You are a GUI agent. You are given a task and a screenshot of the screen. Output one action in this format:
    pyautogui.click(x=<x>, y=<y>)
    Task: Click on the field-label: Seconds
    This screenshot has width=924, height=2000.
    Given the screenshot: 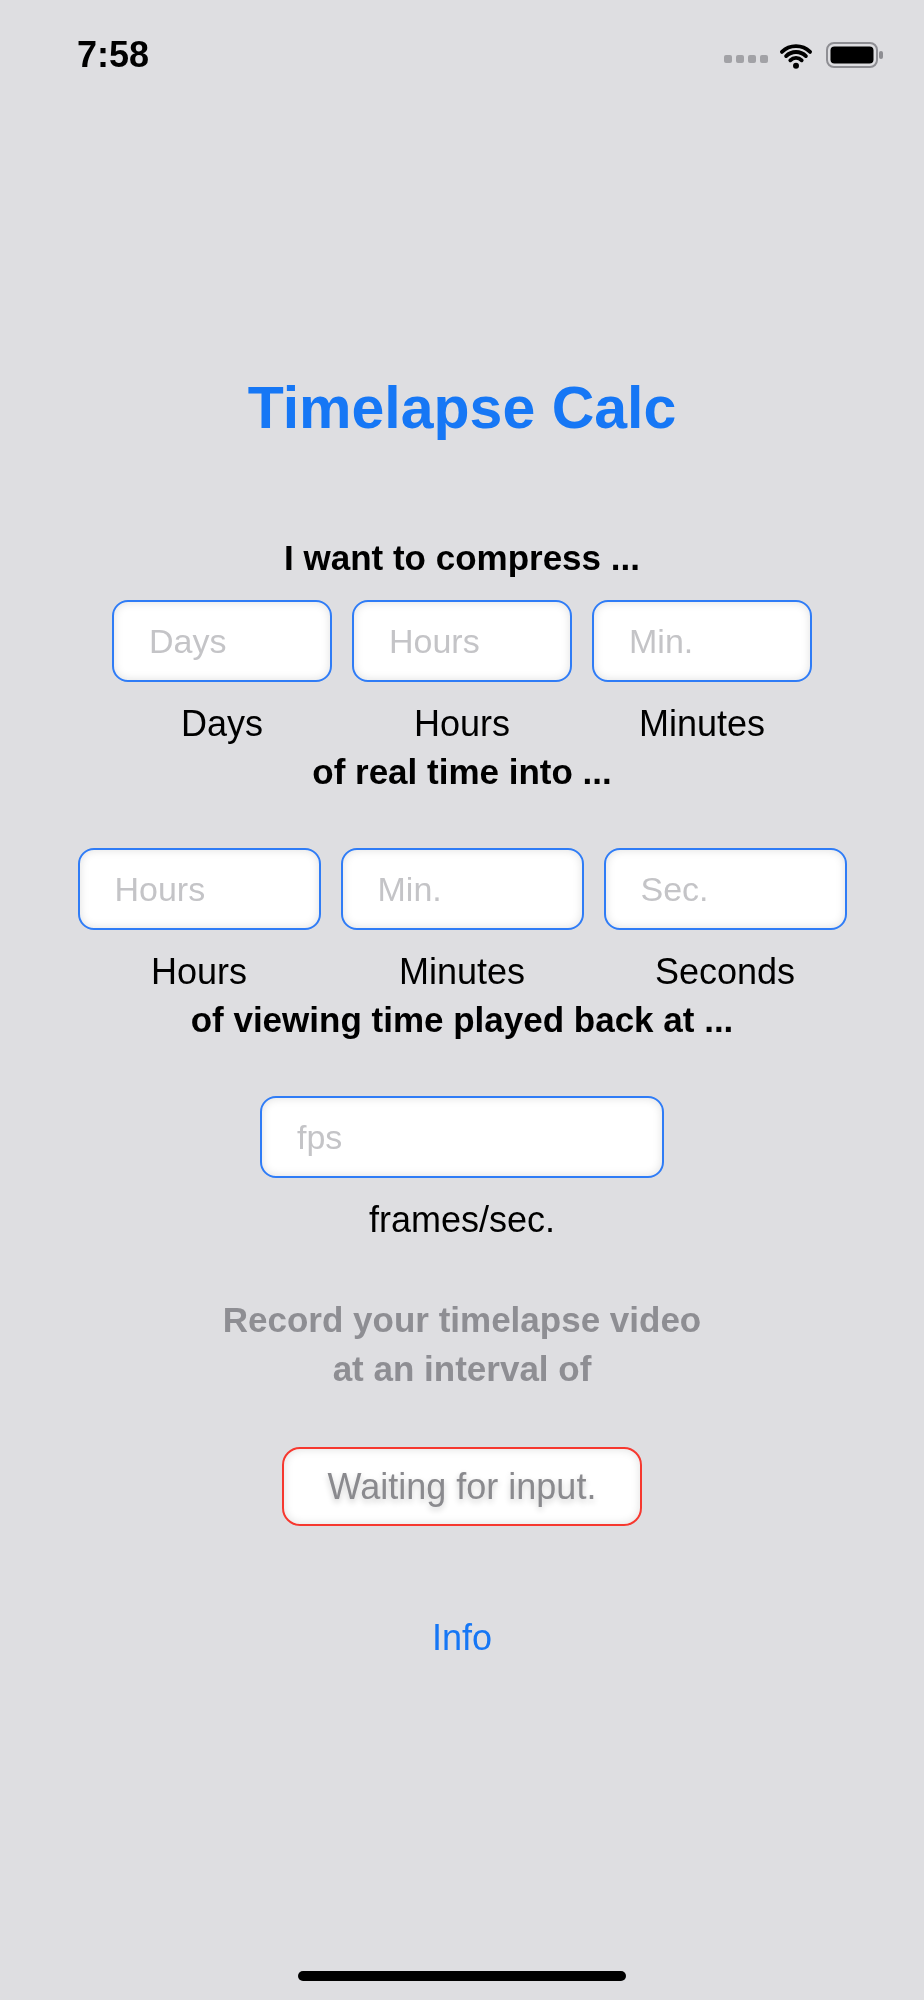 What is the action you would take?
    pyautogui.click(x=725, y=972)
    